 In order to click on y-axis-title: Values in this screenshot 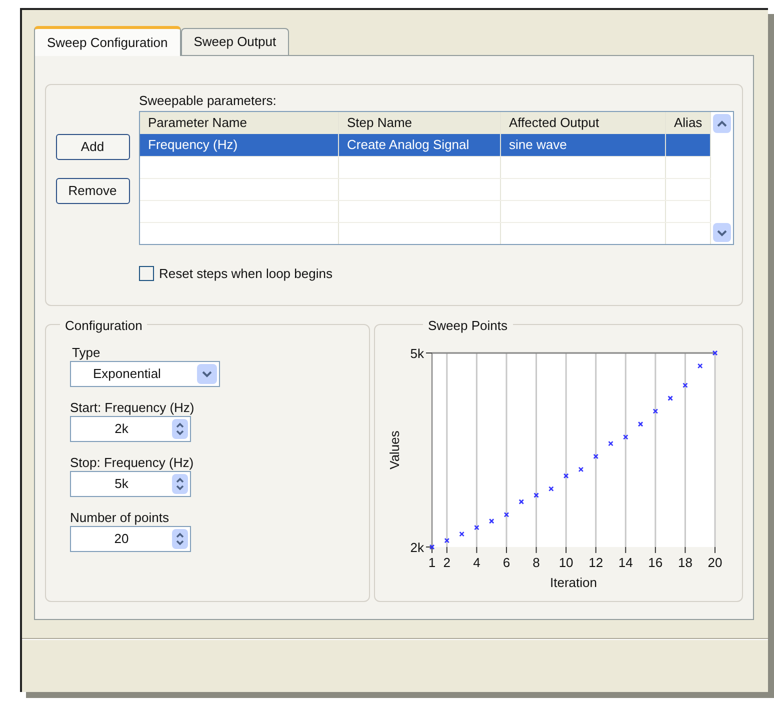, I will do `click(394, 450)`.